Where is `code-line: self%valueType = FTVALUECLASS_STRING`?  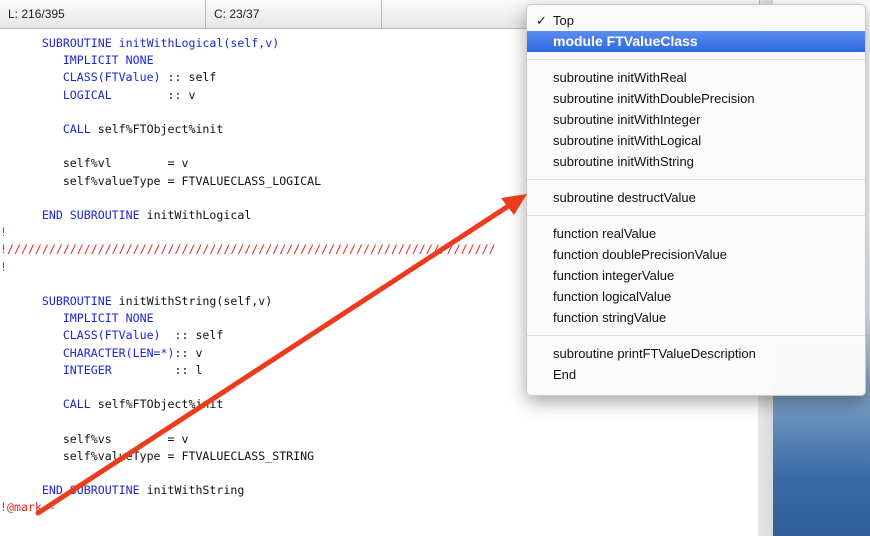 code-line: self%valueType = FTVALUECLASS_STRING is located at coordinates (379, 456).